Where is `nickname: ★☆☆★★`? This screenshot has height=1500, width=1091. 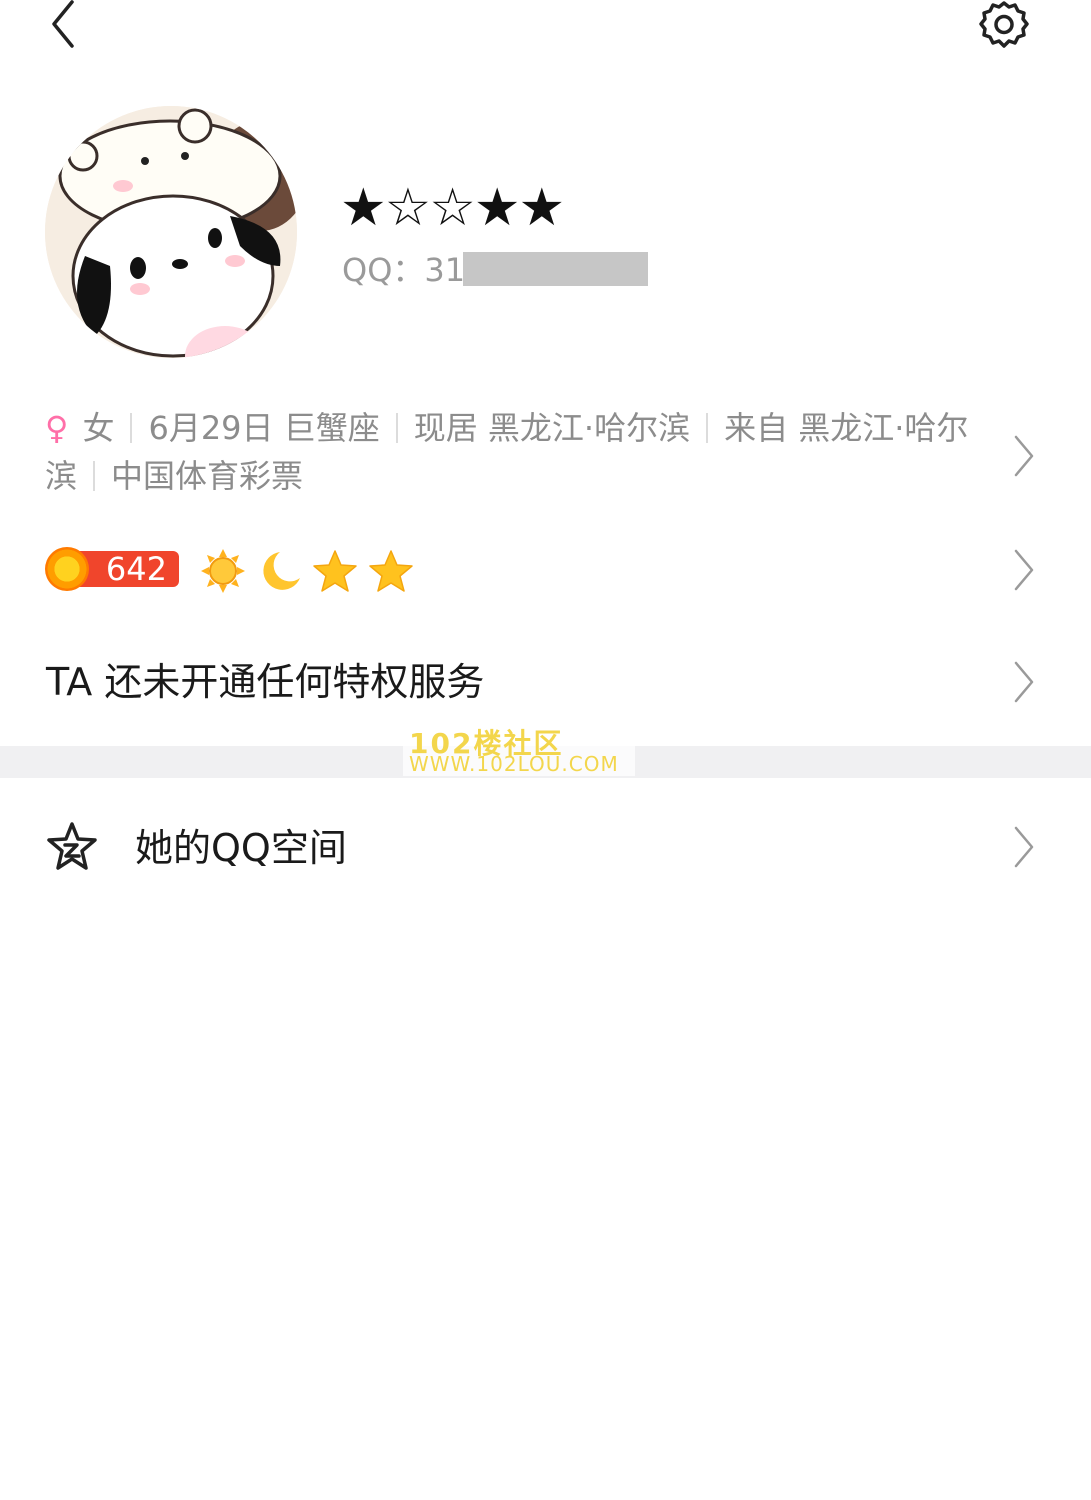
nickname: ★☆☆★★ is located at coordinates (452, 208).